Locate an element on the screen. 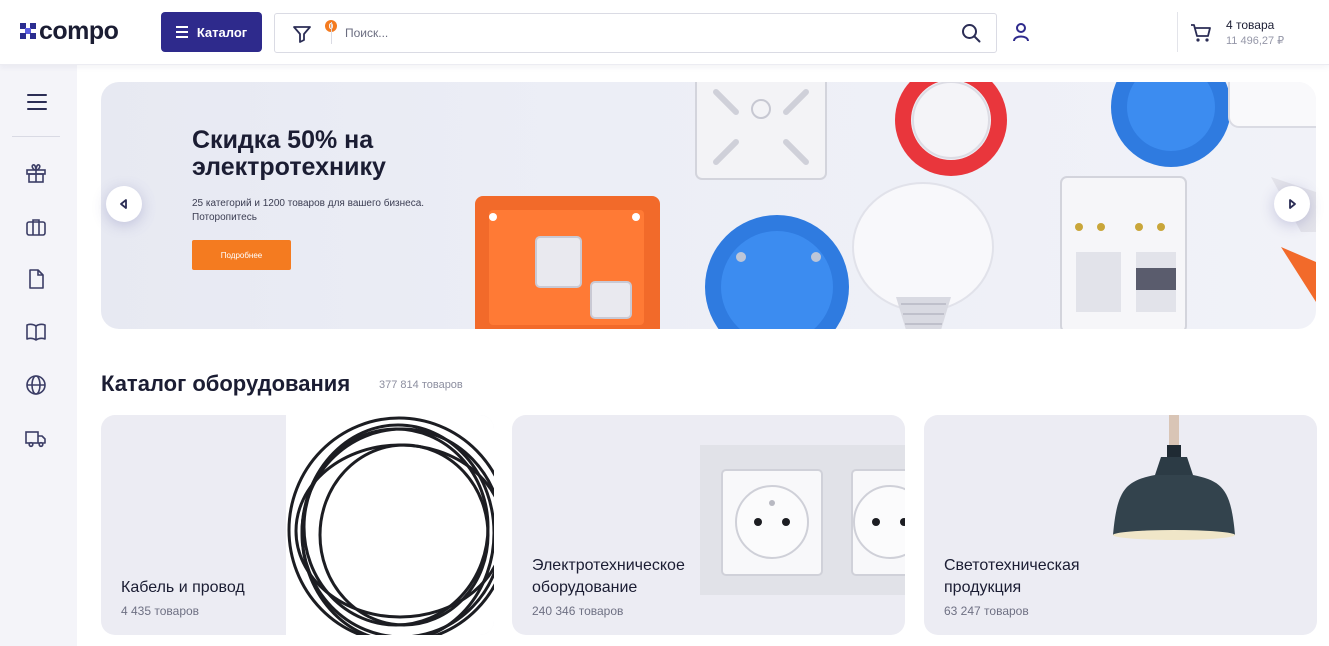  catalog-title: Каталог оборудования is located at coordinates (226, 383).